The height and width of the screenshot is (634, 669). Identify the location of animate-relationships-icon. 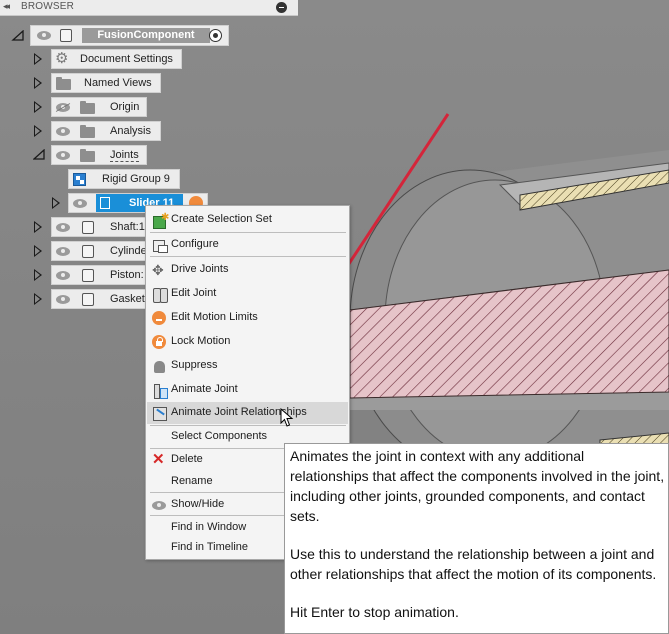
(159, 413).